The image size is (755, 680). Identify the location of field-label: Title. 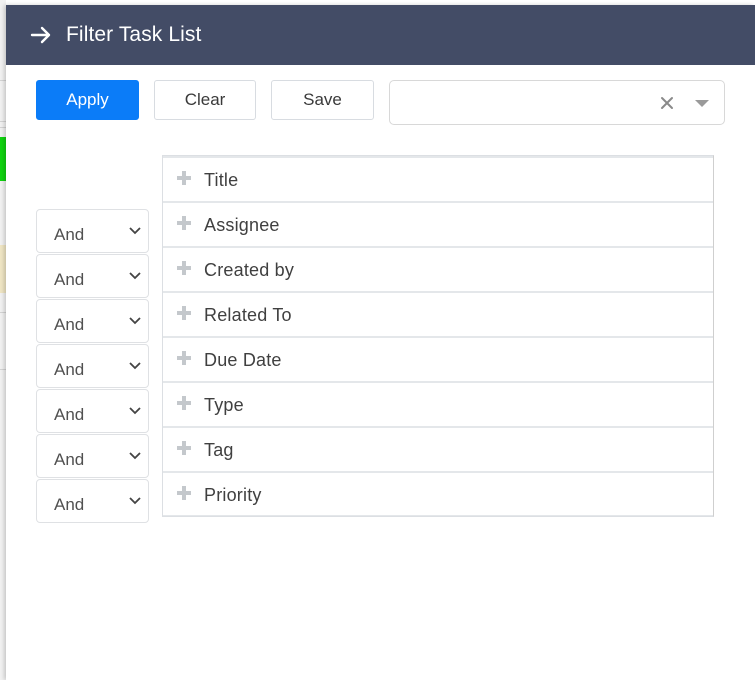
(221, 180).